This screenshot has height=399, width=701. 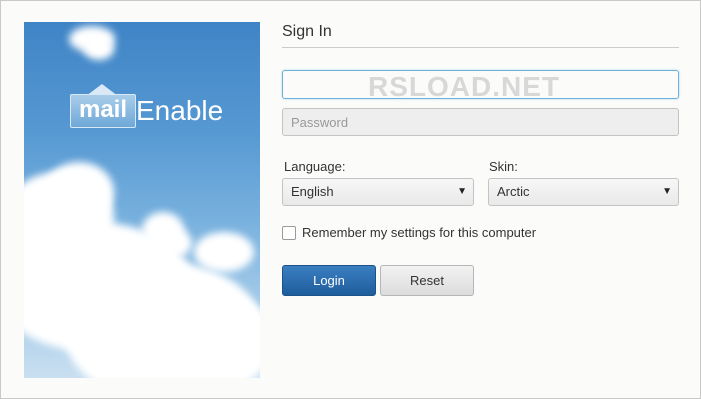 I want to click on mailenable-logo: mail Enable, so click(x=146, y=106).